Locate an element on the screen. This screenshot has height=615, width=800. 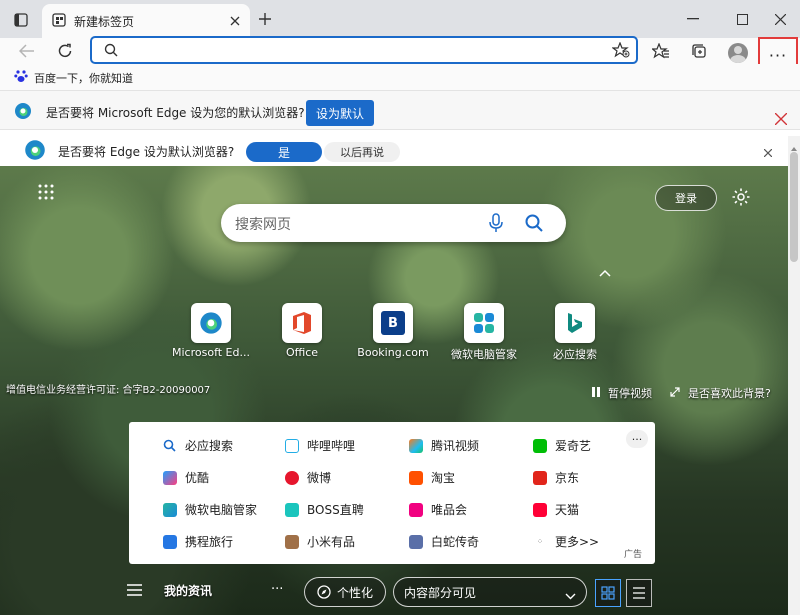
quick-link-label: Booking.com is located at coordinates (393, 352).